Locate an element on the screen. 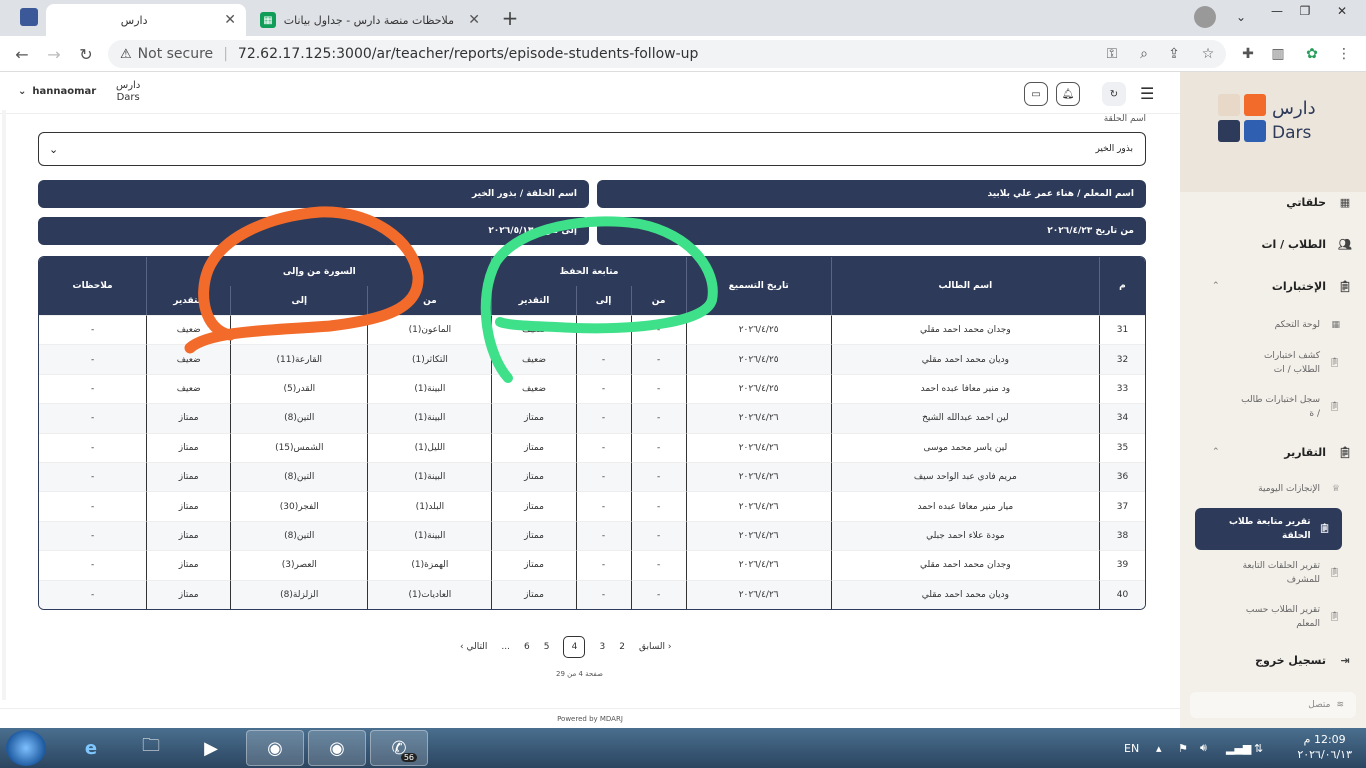 Image resolution: width=1366 pixels, height=768 pixels. col-student: اسم الطالب is located at coordinates (964, 286).